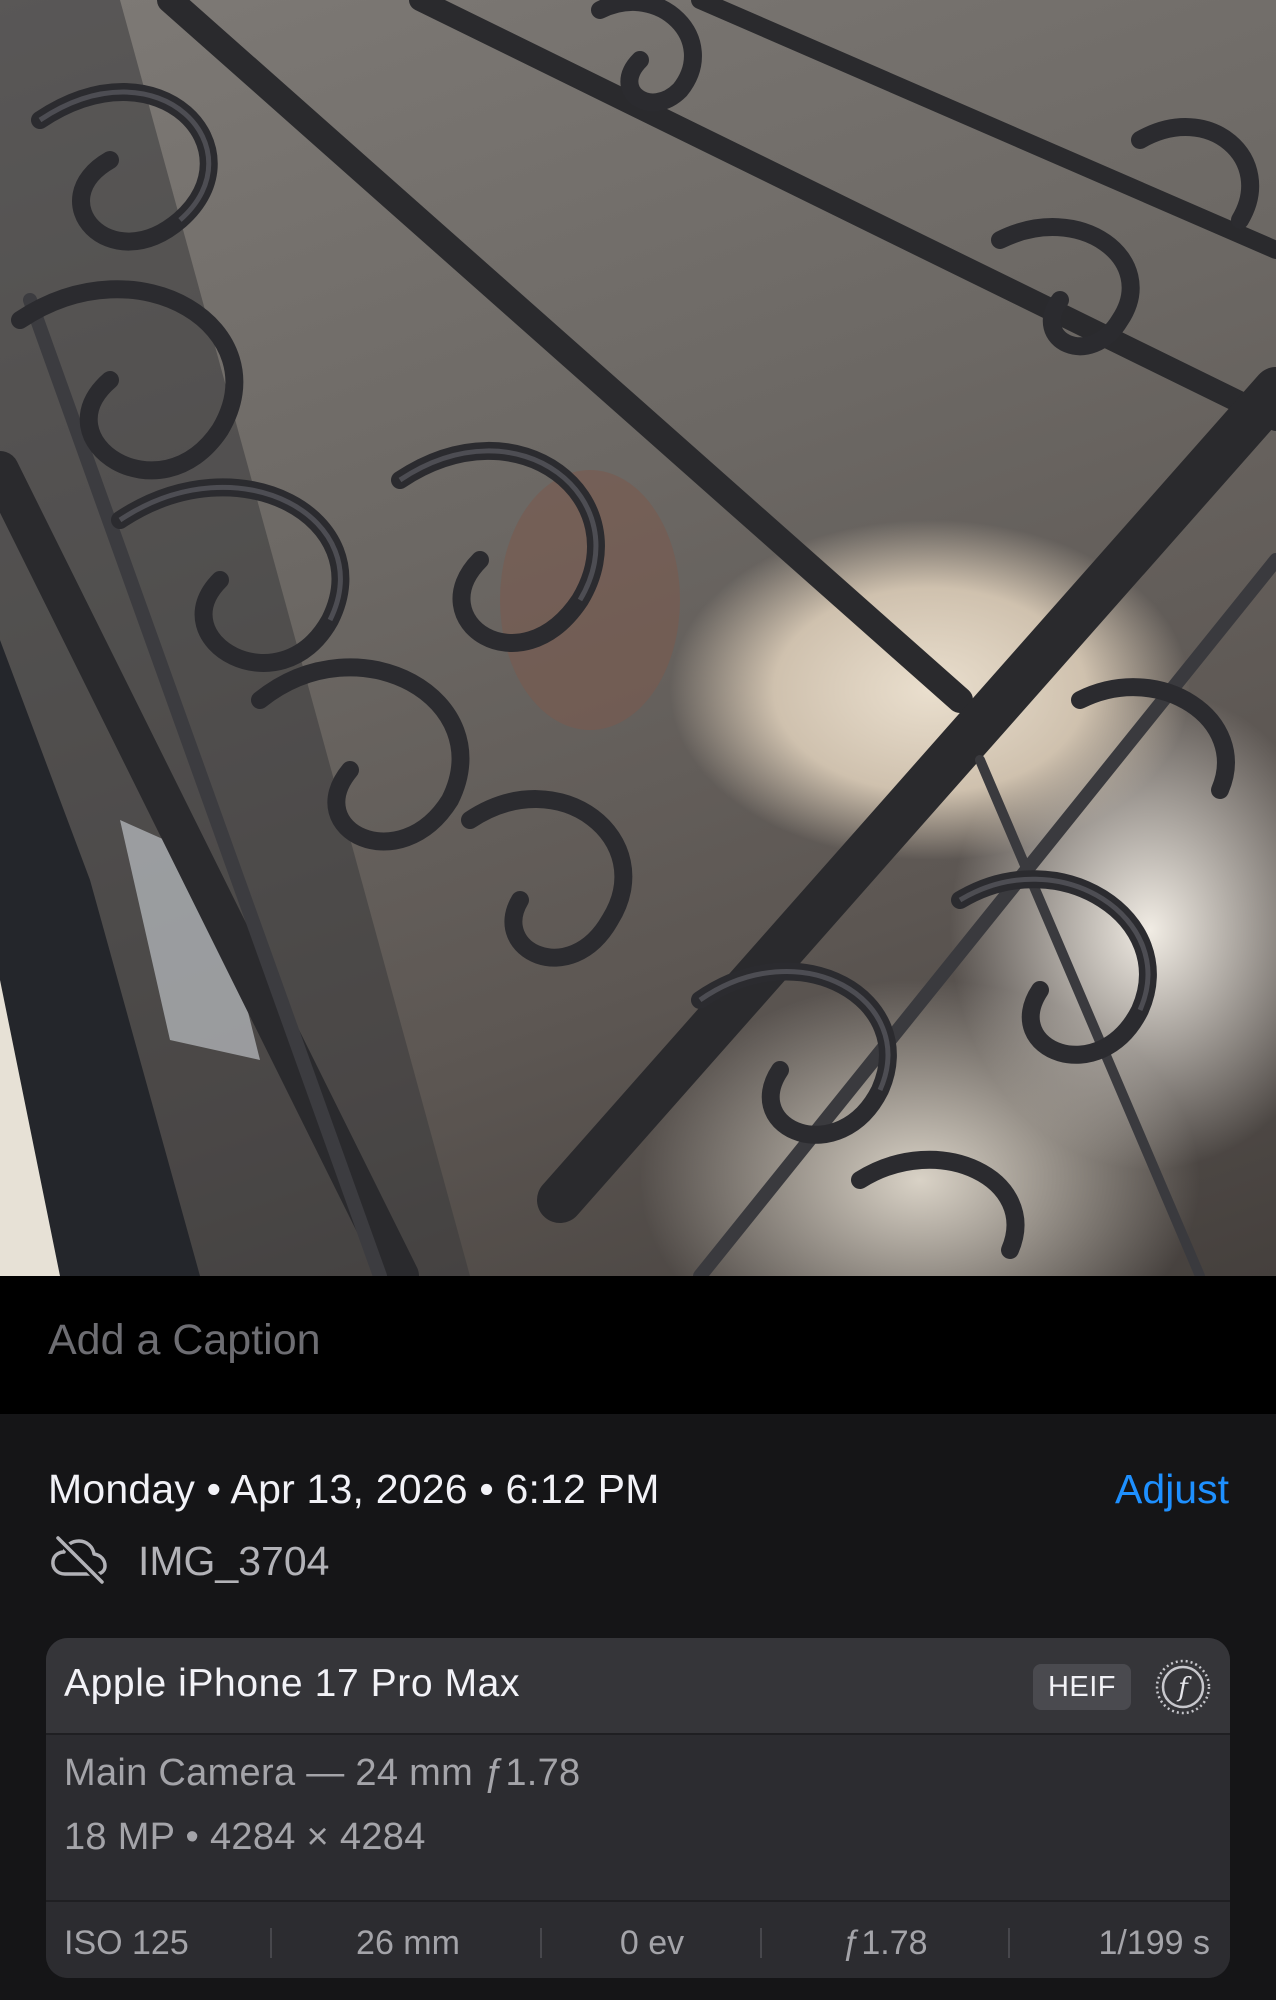  What do you see at coordinates (1172, 1489) in the screenshot?
I see `adjust-button: Adjust` at bounding box center [1172, 1489].